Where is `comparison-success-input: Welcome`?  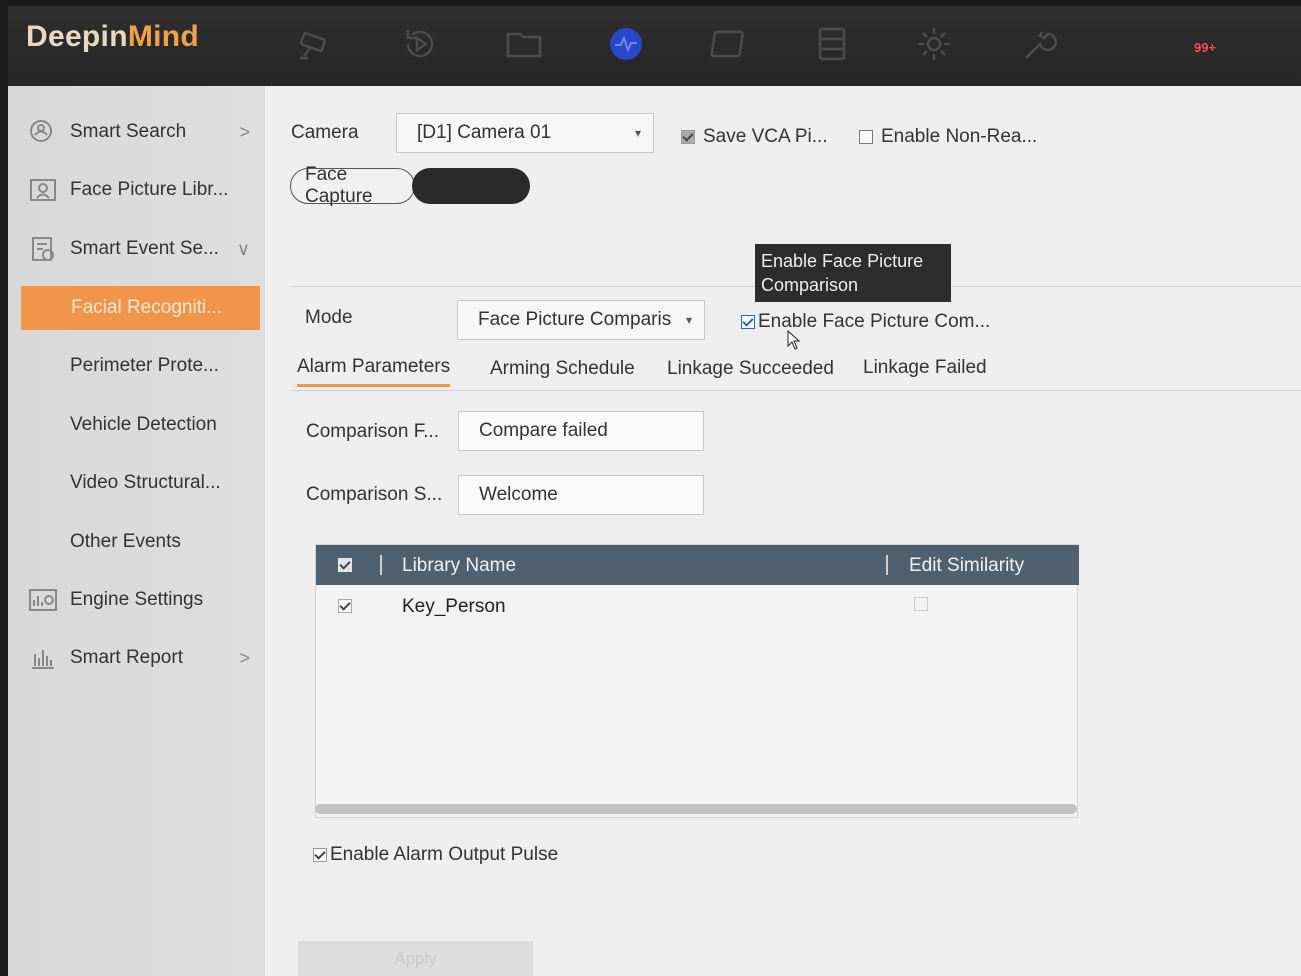 comparison-success-input: Welcome is located at coordinates (581, 495).